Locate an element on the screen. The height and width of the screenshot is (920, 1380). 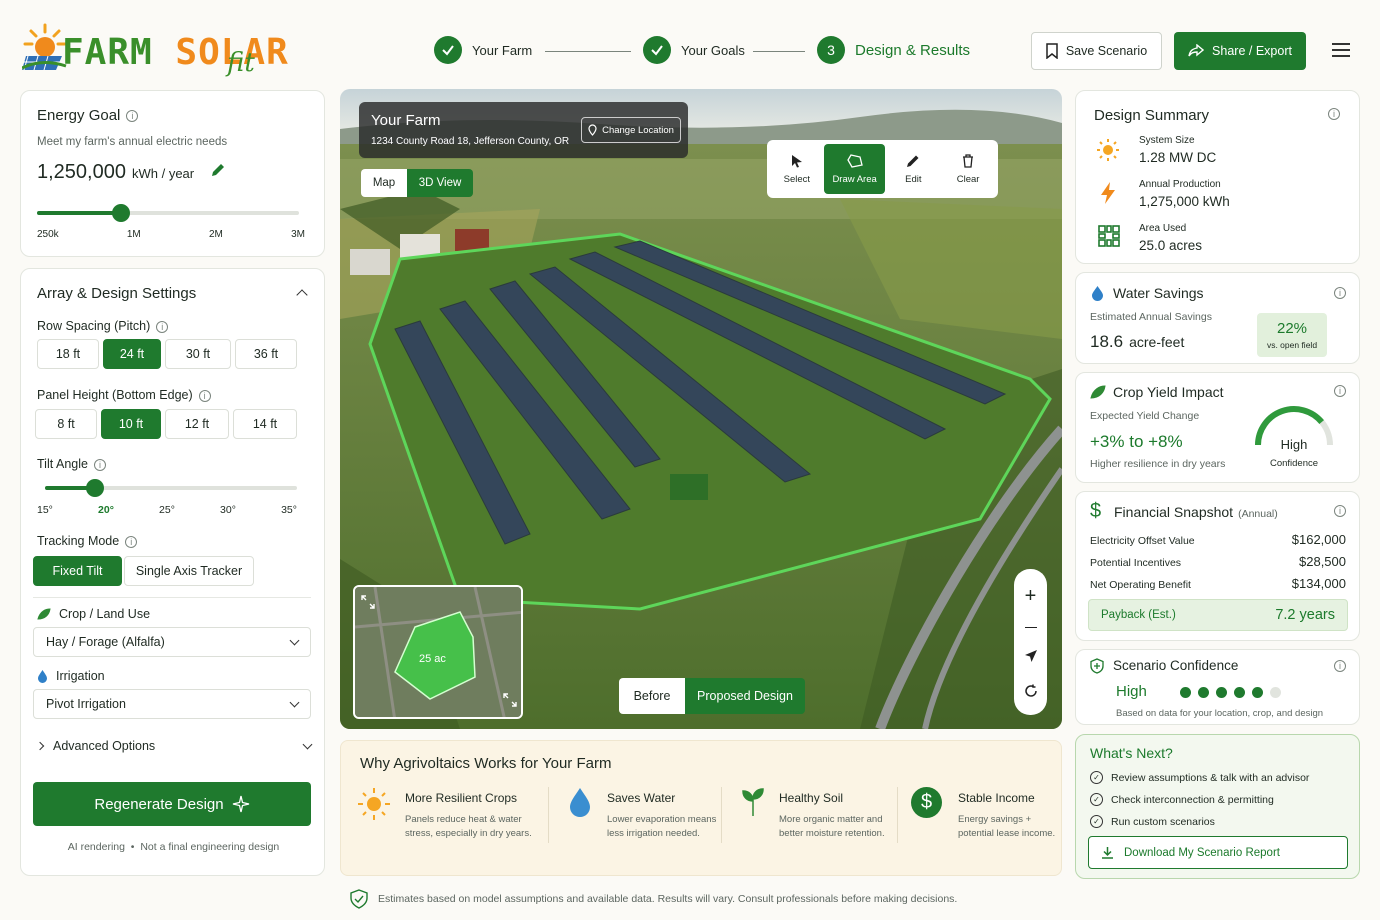
row-spacing-24: 24 ft is located at coordinates (132, 354).